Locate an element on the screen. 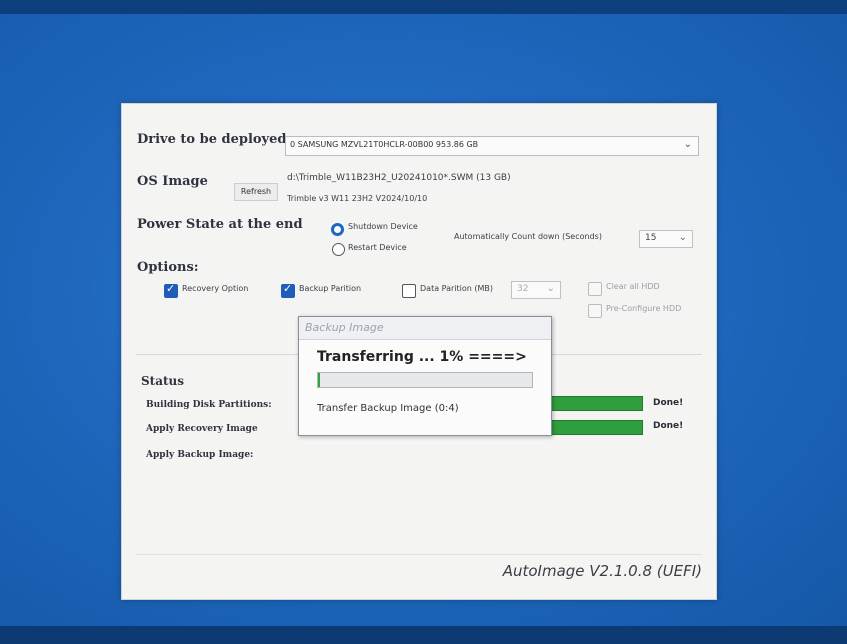 This screenshot has height=644, width=847. dialog-title-bar: Backup Image is located at coordinates (425, 328).